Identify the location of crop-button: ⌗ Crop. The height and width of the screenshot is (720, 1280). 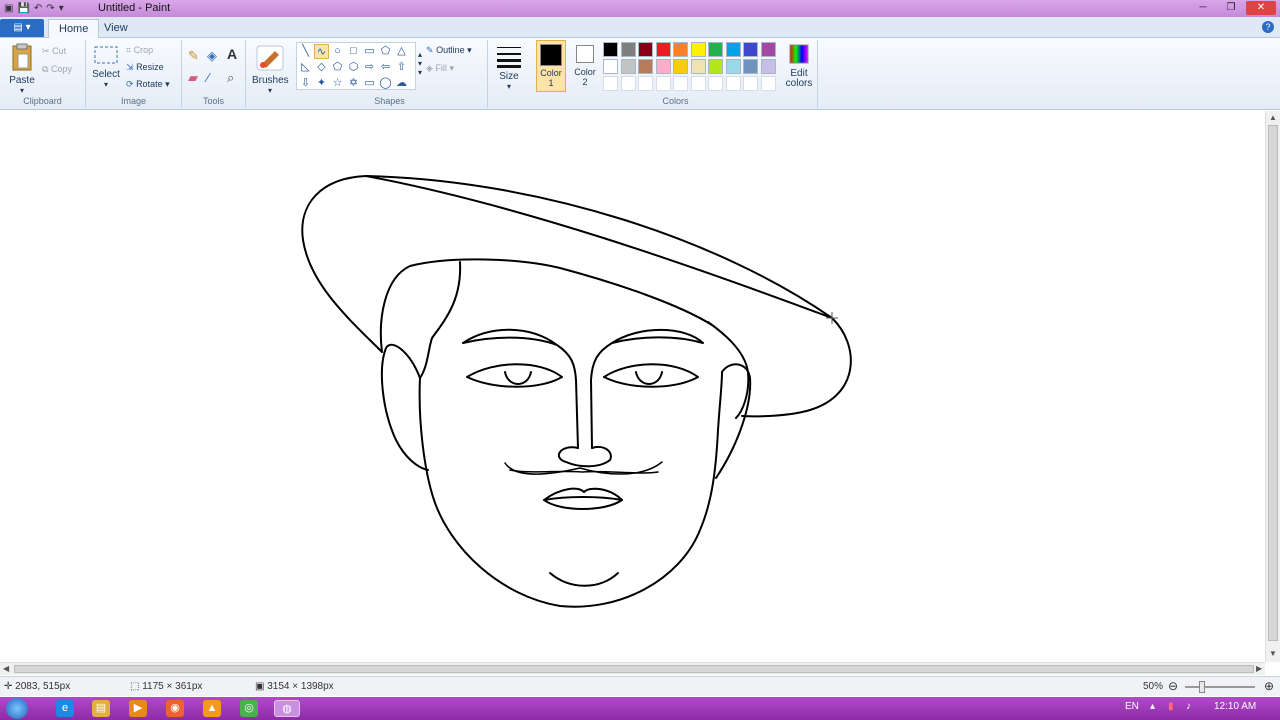
(139, 50).